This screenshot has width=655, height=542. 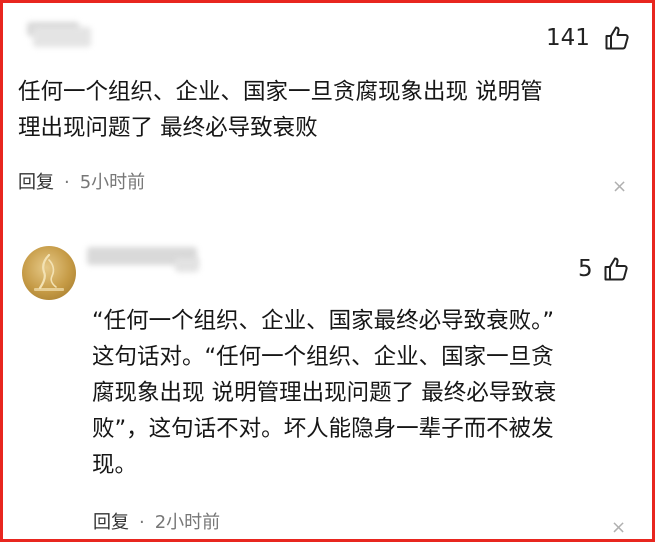 What do you see at coordinates (323, 357) in the screenshot?
I see `comment-text-line: 这句话对。“任何一个组织、企业、国家一旦贪` at bounding box center [323, 357].